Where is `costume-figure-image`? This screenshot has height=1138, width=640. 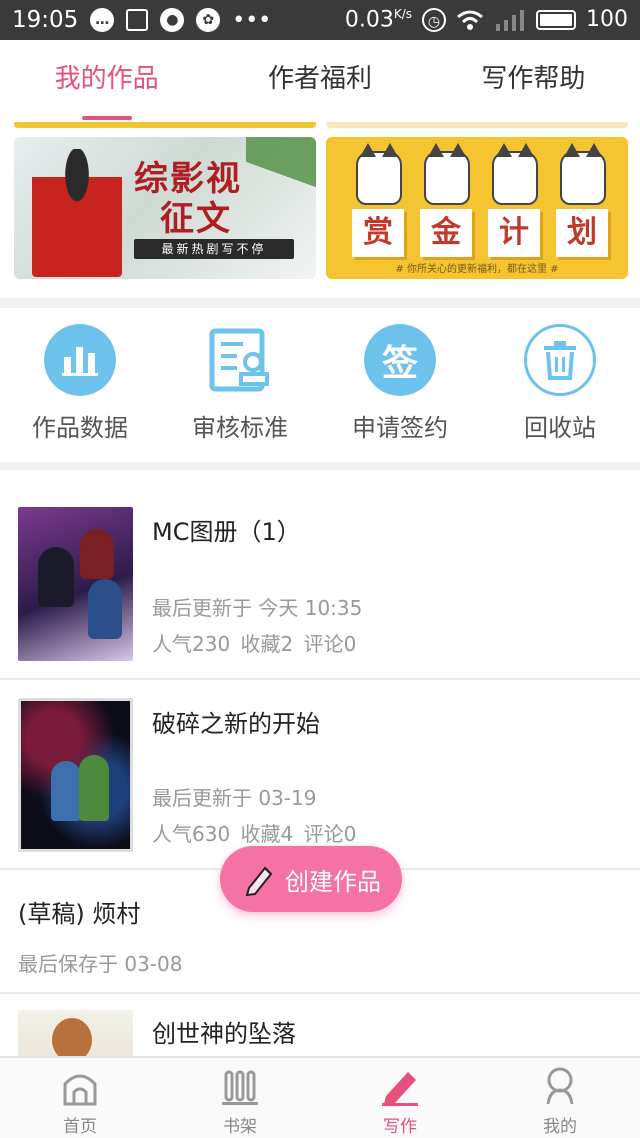 costume-figure-image is located at coordinates (77, 213).